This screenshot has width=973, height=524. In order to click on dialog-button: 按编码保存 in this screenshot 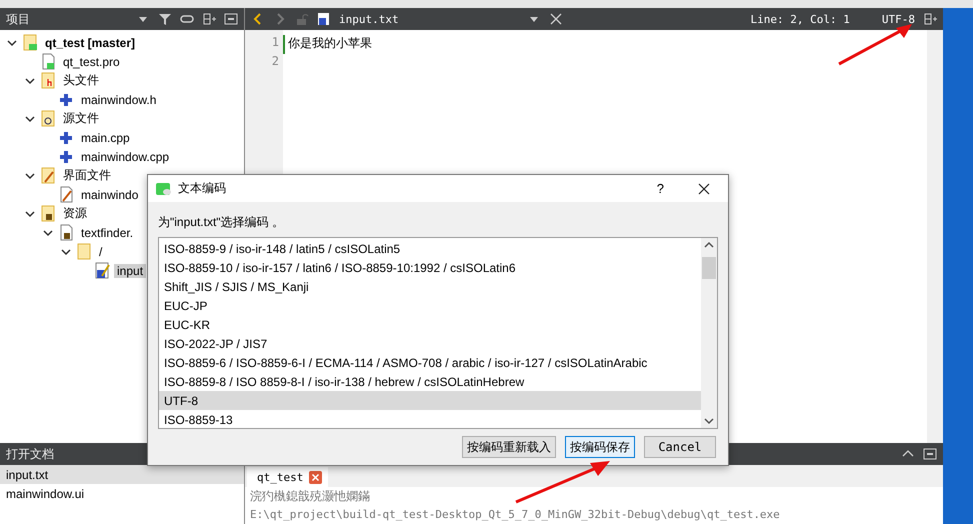, I will do `click(600, 447)`.